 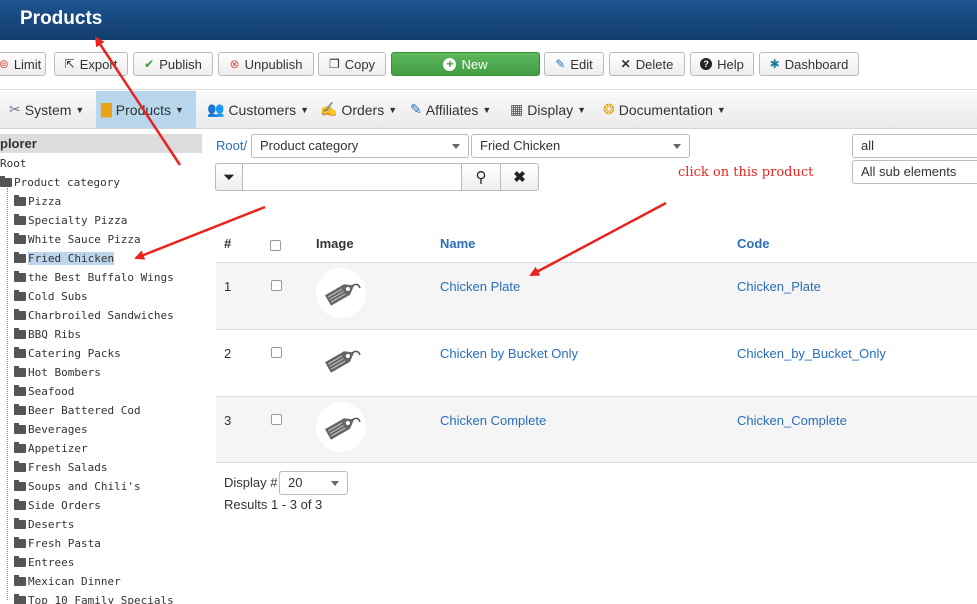 What do you see at coordinates (23, 64) in the screenshot?
I see `limit-button: ⊚ Limit` at bounding box center [23, 64].